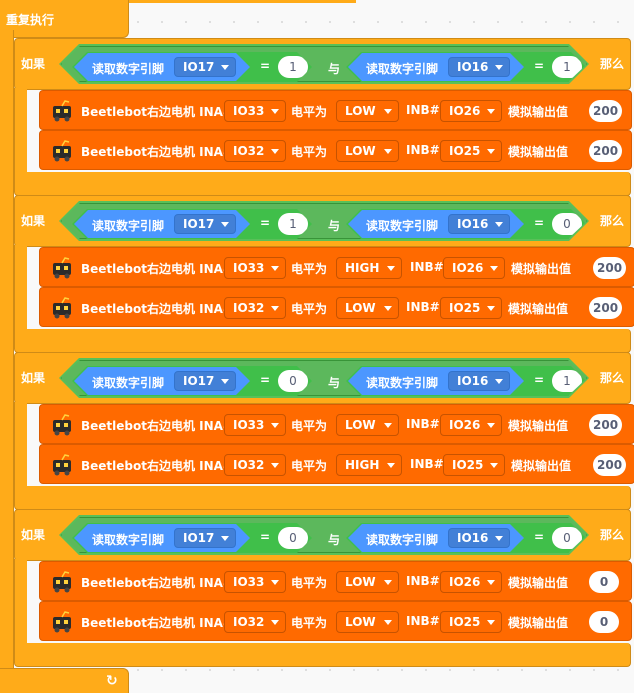  I want to click on inb-pin-dropdown-value: IO25, so click(465, 308).